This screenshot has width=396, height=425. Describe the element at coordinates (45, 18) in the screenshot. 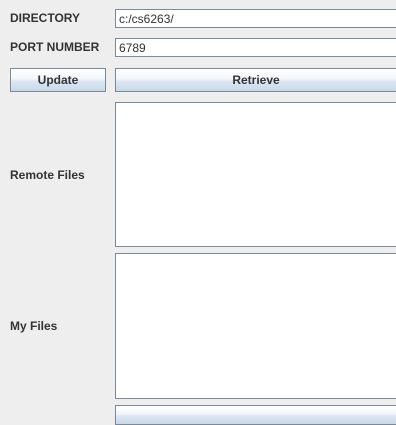

I see `directory-label: DIRECTORY` at that location.